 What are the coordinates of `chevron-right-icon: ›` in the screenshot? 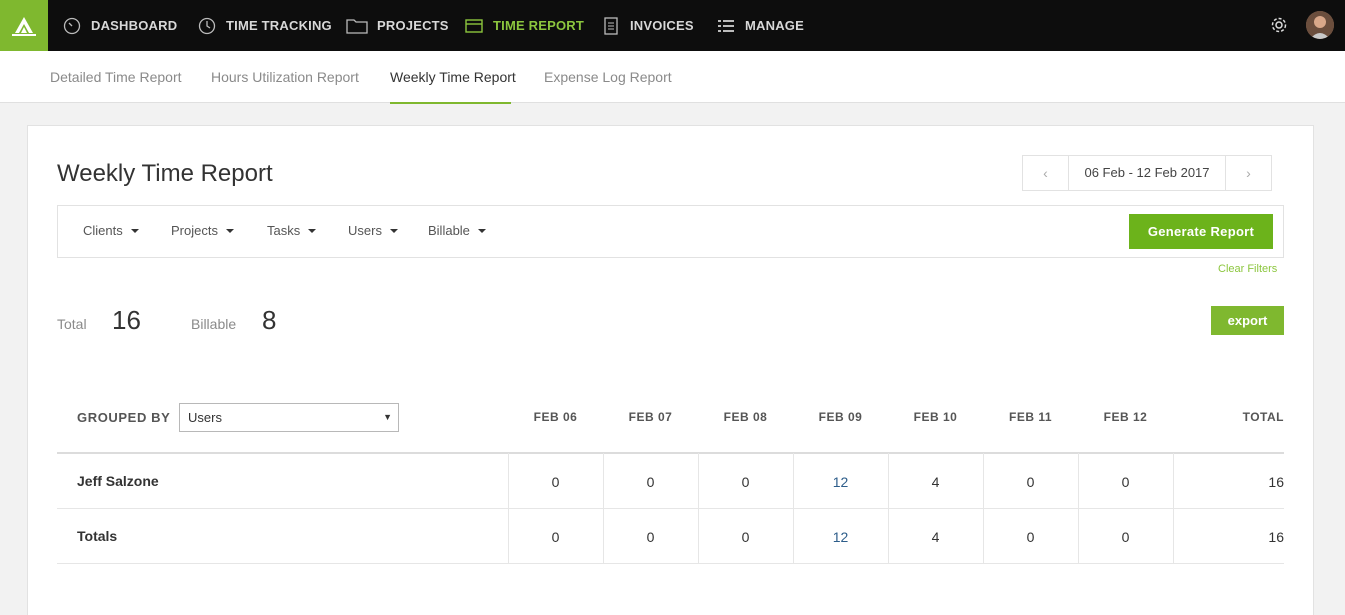 It's located at (1248, 173).